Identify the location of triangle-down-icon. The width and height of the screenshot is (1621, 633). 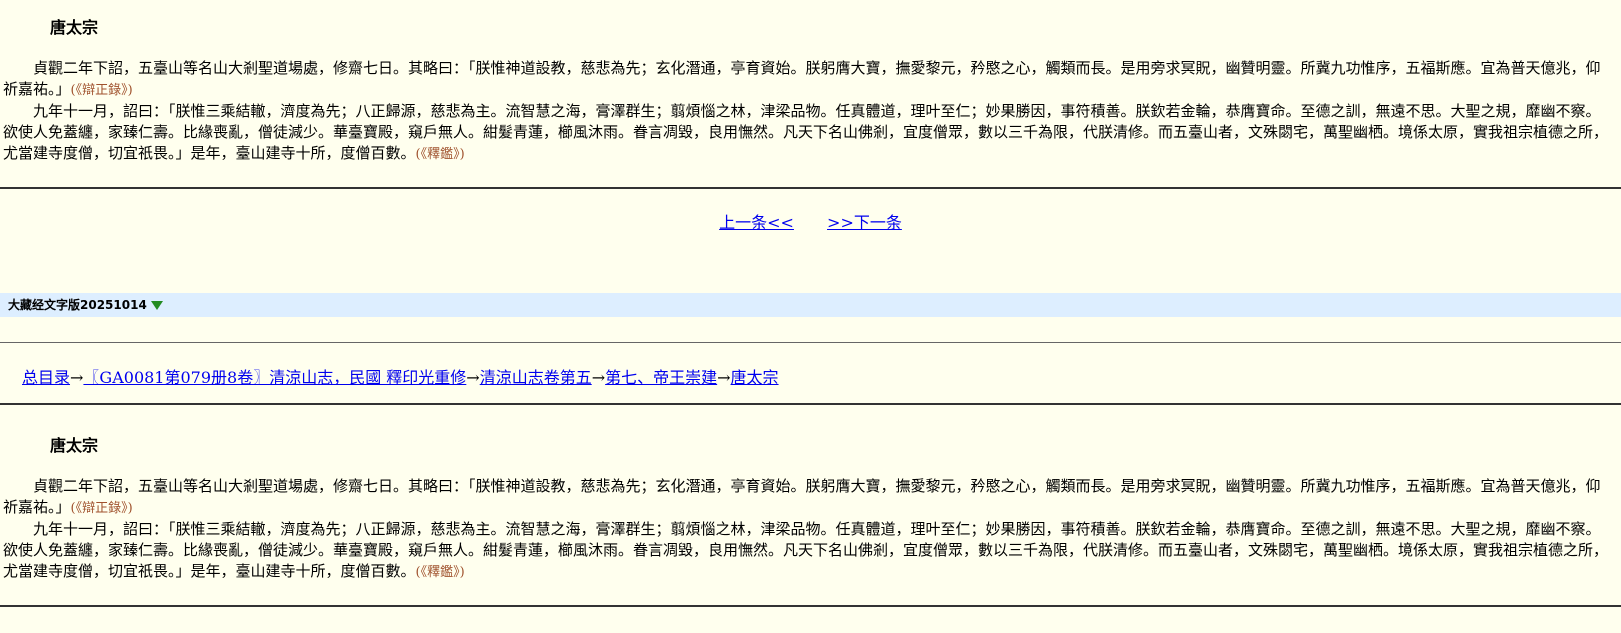
(156, 305).